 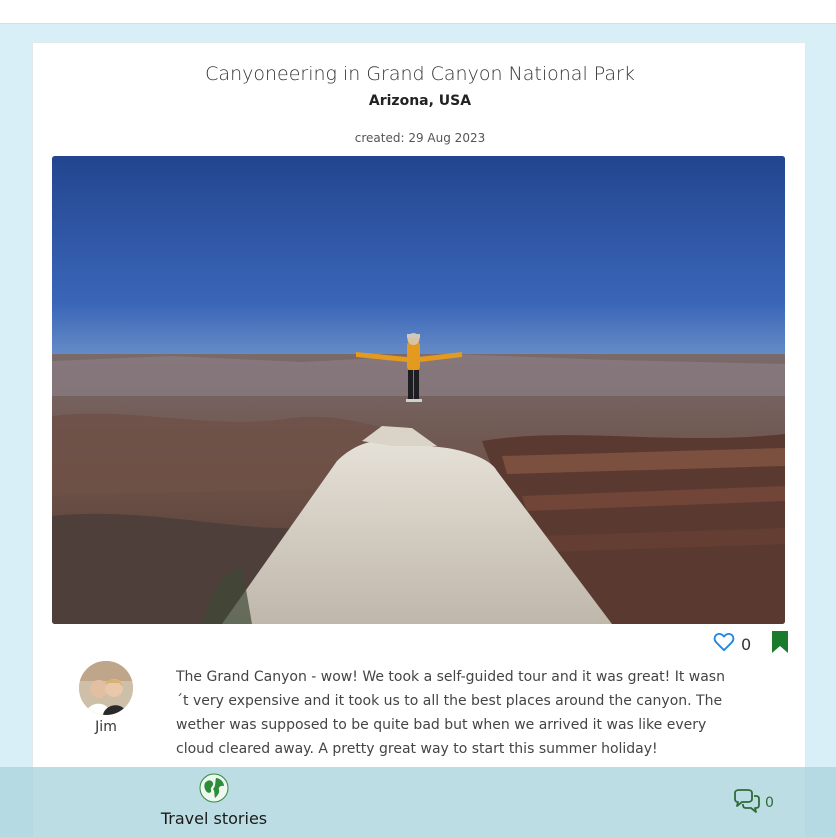 I want to click on globe-icon, so click(x=214, y=790).